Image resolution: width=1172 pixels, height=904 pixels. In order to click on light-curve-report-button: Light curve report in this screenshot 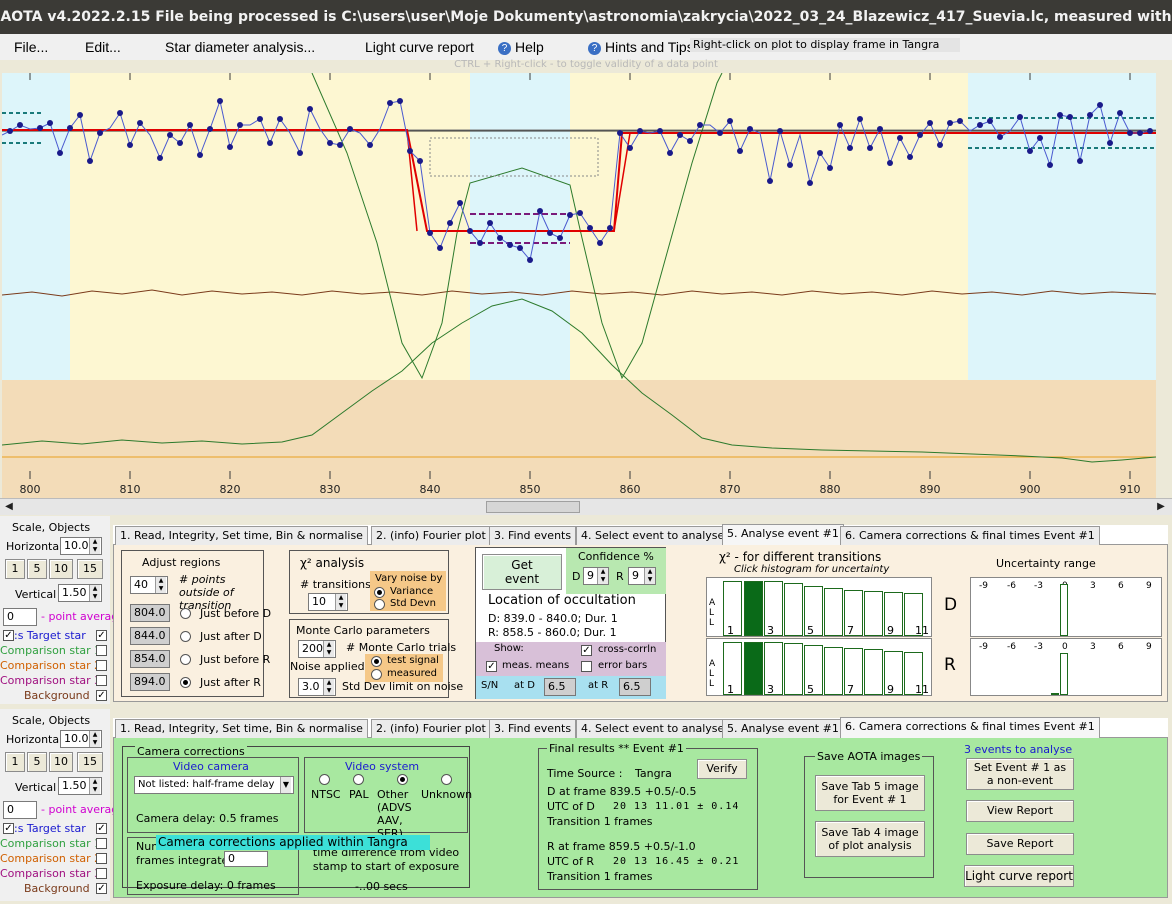, I will do `click(1019, 876)`.